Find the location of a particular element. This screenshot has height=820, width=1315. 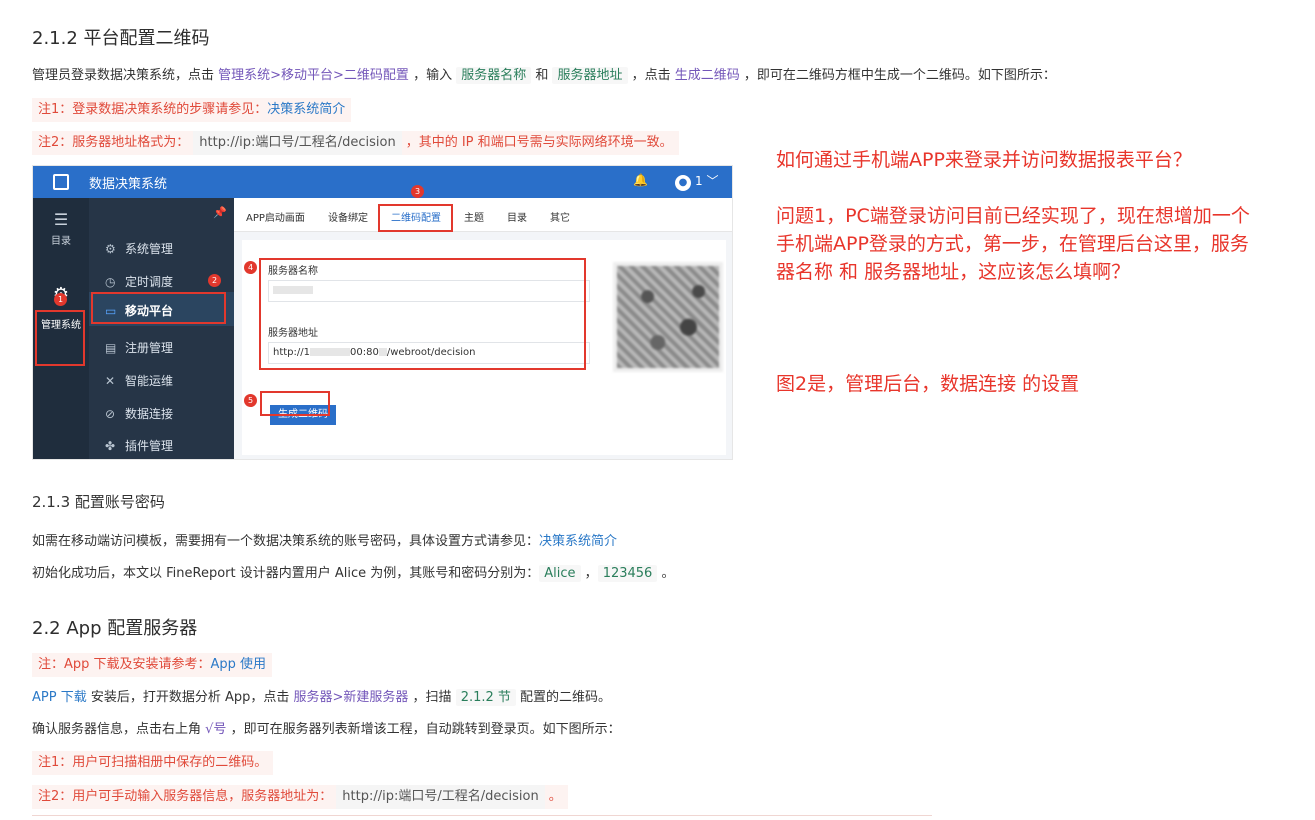

link-app-usage: App 使用 is located at coordinates (239, 664).